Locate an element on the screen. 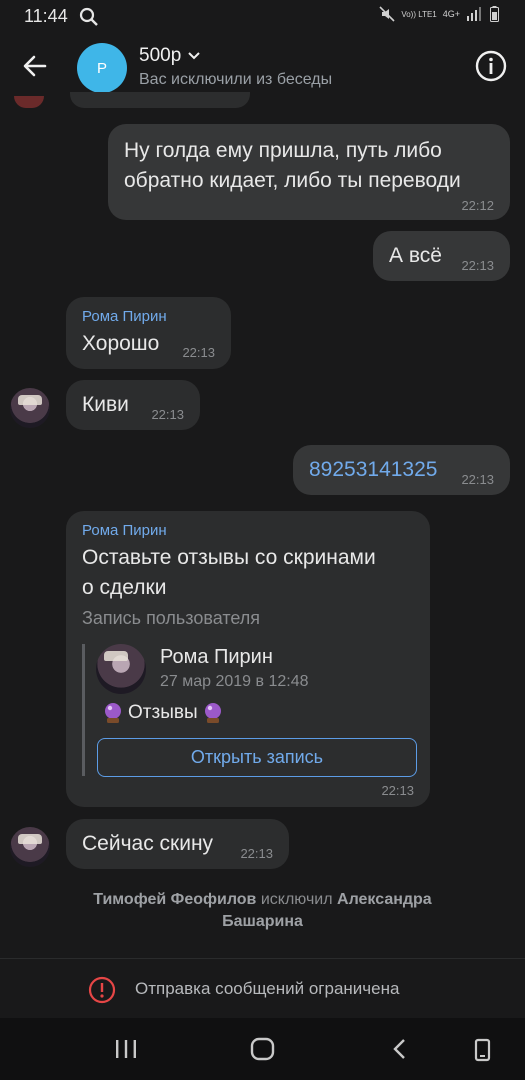  chat-subtitle: Вас исключили из беседы is located at coordinates (236, 79).